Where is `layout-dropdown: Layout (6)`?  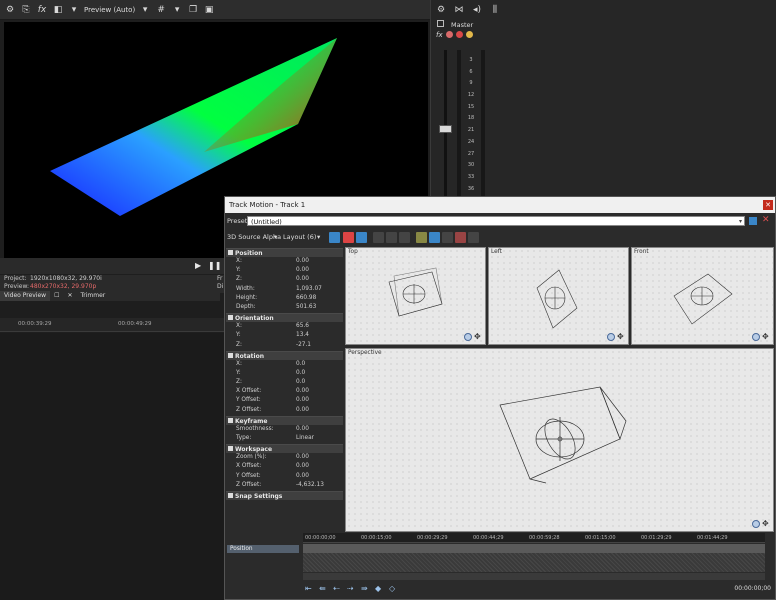 layout-dropdown: Layout (6) is located at coordinates (299, 237).